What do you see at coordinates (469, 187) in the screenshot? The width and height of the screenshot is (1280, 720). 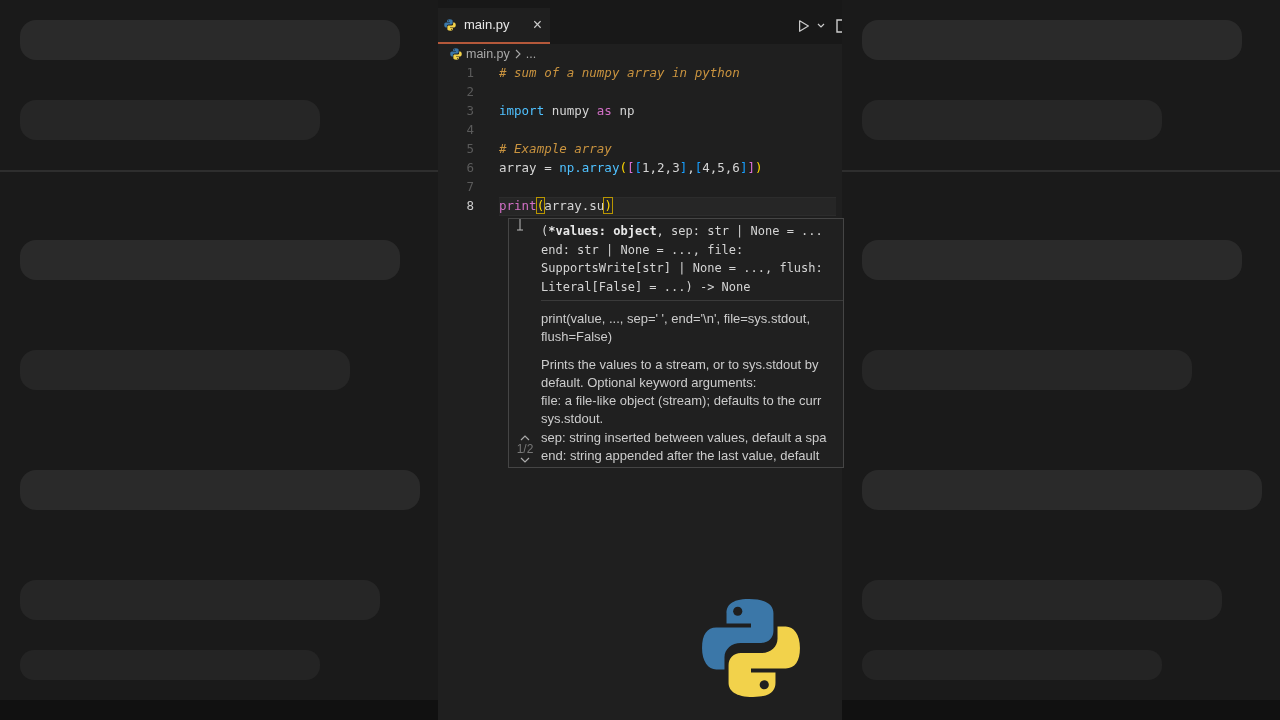 I see `line-number: 7` at bounding box center [469, 187].